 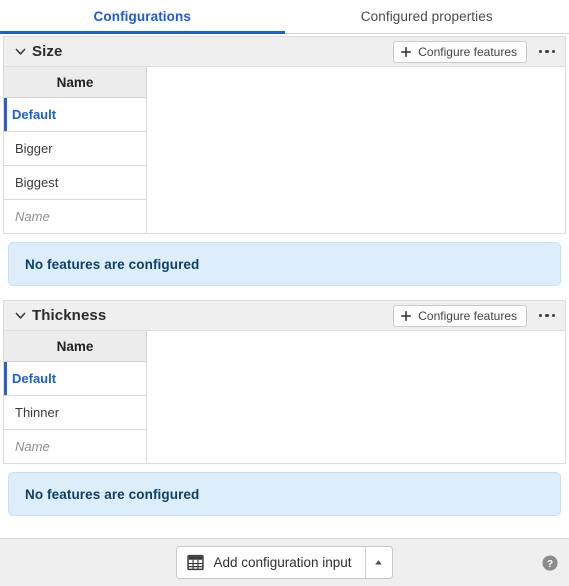 I want to click on info-banner-thickness: No features are configured, so click(x=284, y=494).